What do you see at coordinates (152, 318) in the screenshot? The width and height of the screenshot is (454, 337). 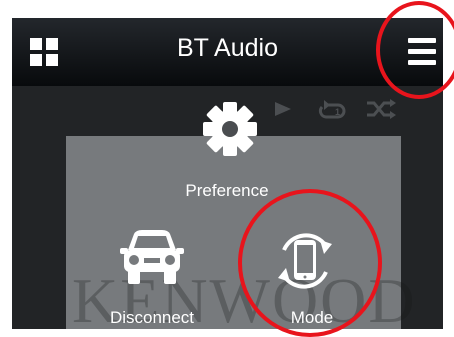 I see `disconnect-label: Disconnect` at bounding box center [152, 318].